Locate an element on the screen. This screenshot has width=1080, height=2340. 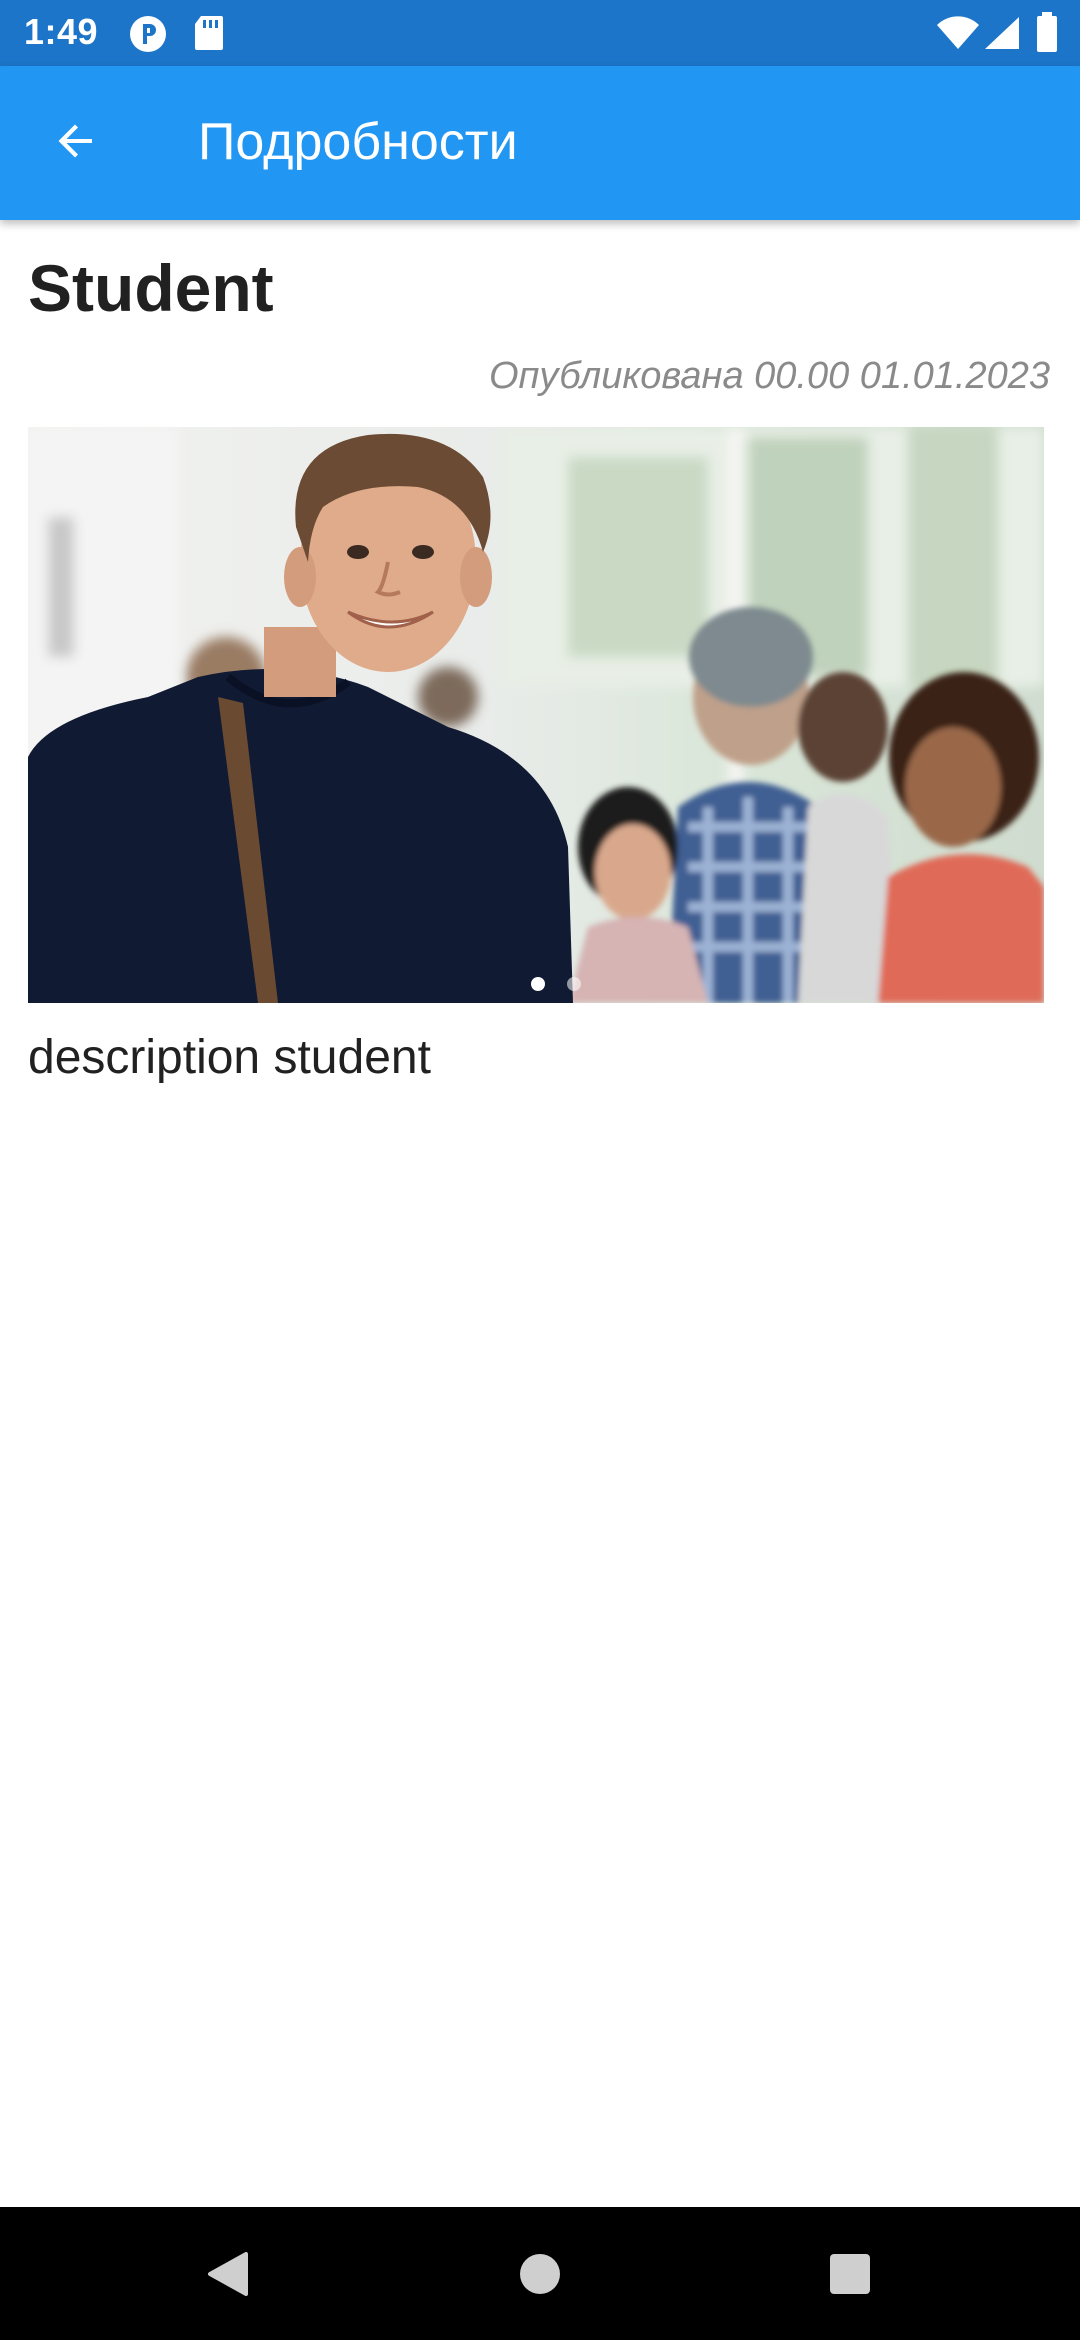
navigation-bar is located at coordinates (540, 2273).